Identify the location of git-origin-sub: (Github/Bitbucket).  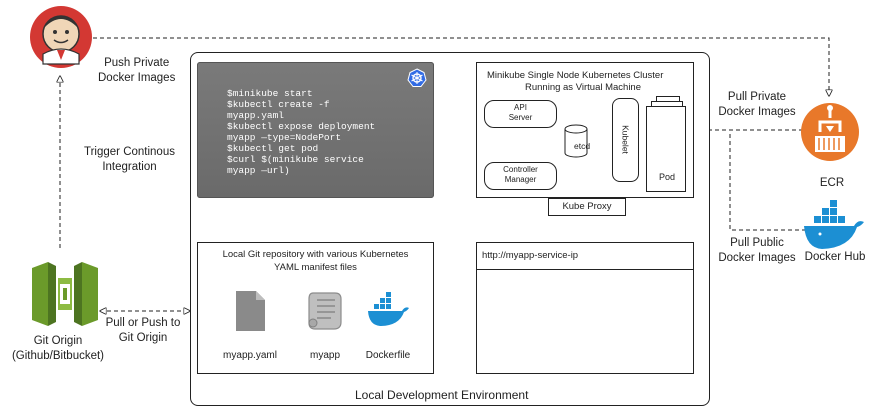
(58, 356).